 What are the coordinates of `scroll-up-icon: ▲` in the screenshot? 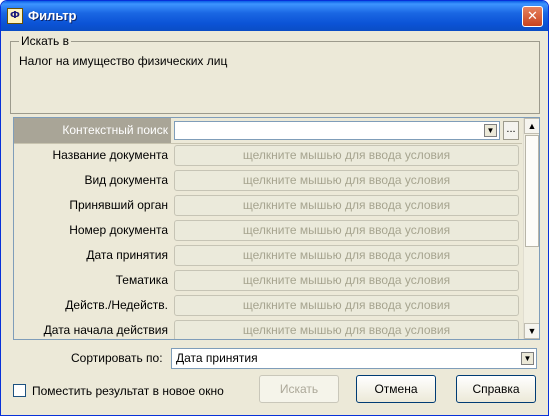 It's located at (531, 126).